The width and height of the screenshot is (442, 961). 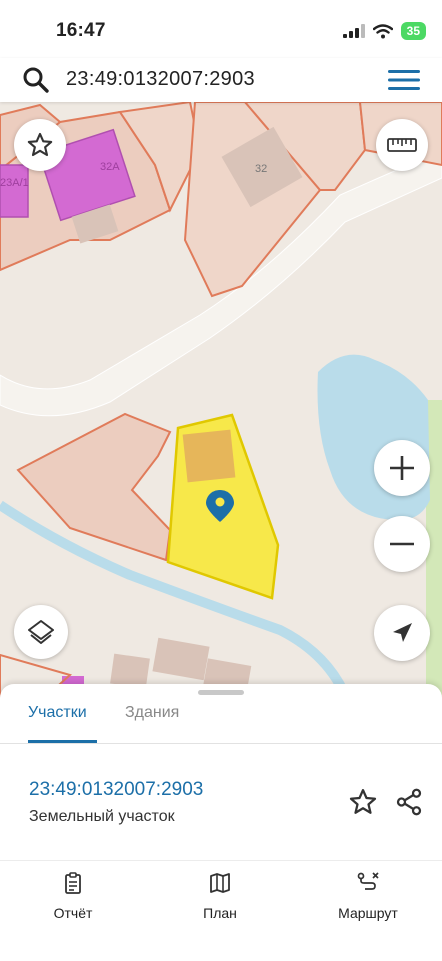 I want to click on report-icon, so click(x=73, y=883).